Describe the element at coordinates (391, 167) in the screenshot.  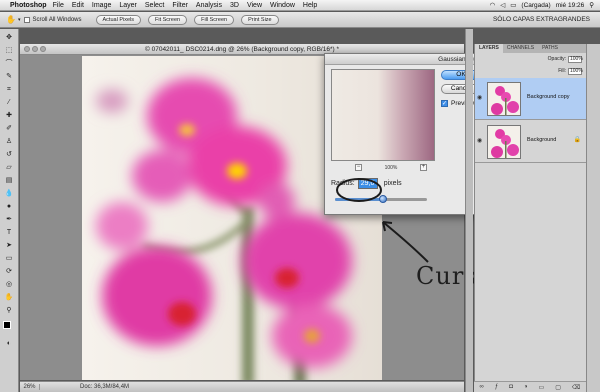
I see `preview-zoom-controls: − 100% +` at that location.